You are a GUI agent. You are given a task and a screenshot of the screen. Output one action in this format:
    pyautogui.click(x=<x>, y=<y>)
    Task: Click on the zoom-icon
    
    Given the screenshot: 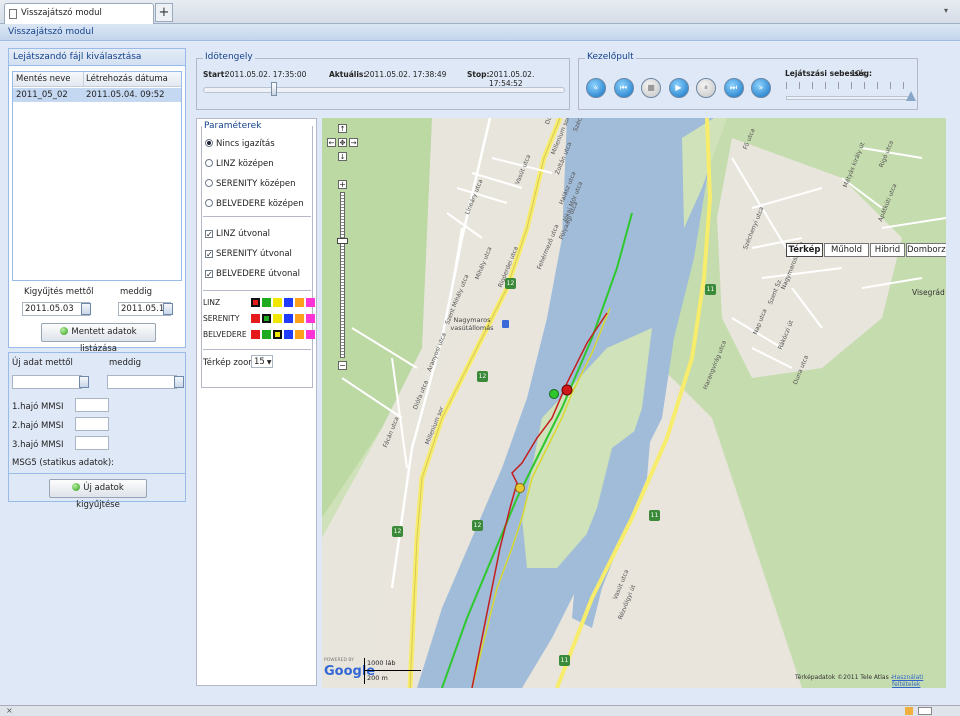 What is the action you would take?
    pyautogui.click(x=925, y=711)
    